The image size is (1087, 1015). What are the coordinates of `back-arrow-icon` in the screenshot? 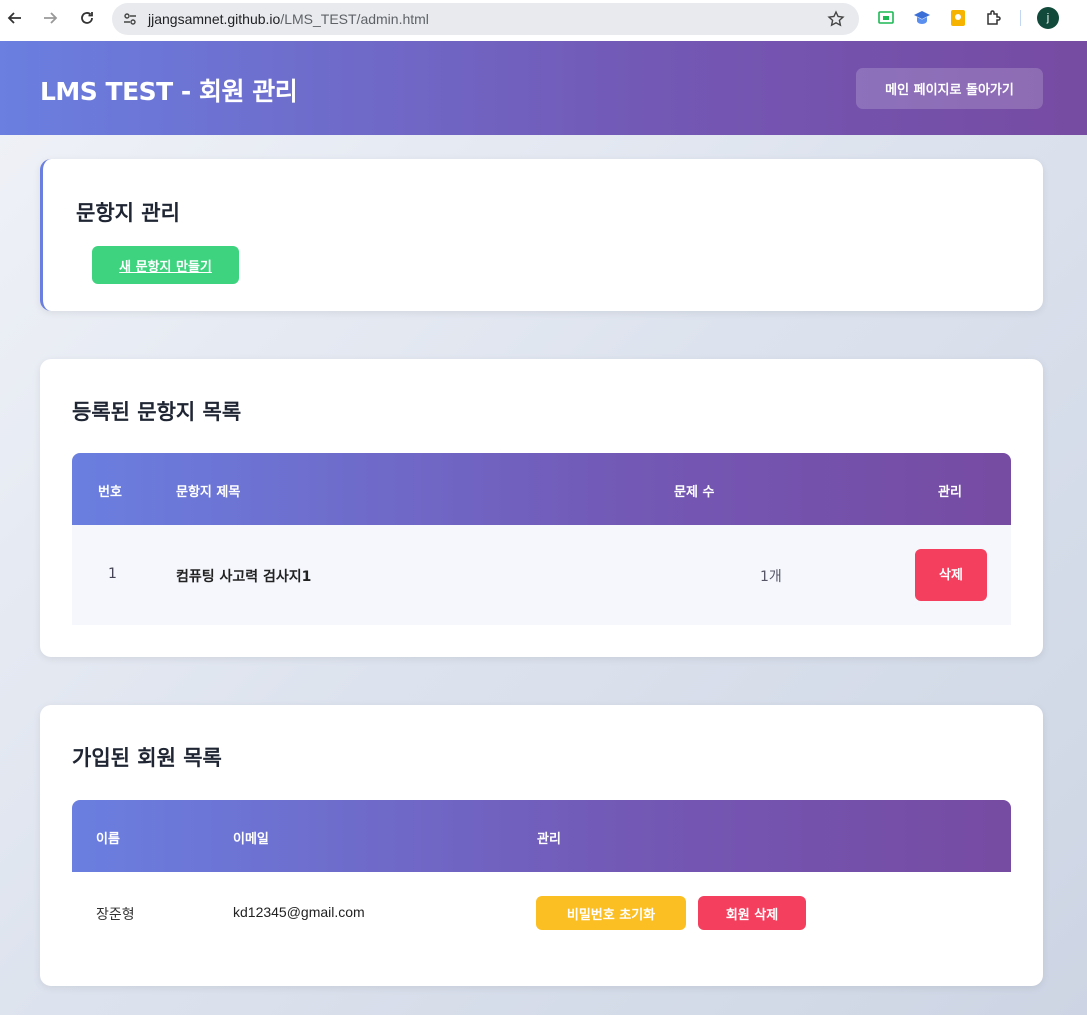 It's located at (15, 18).